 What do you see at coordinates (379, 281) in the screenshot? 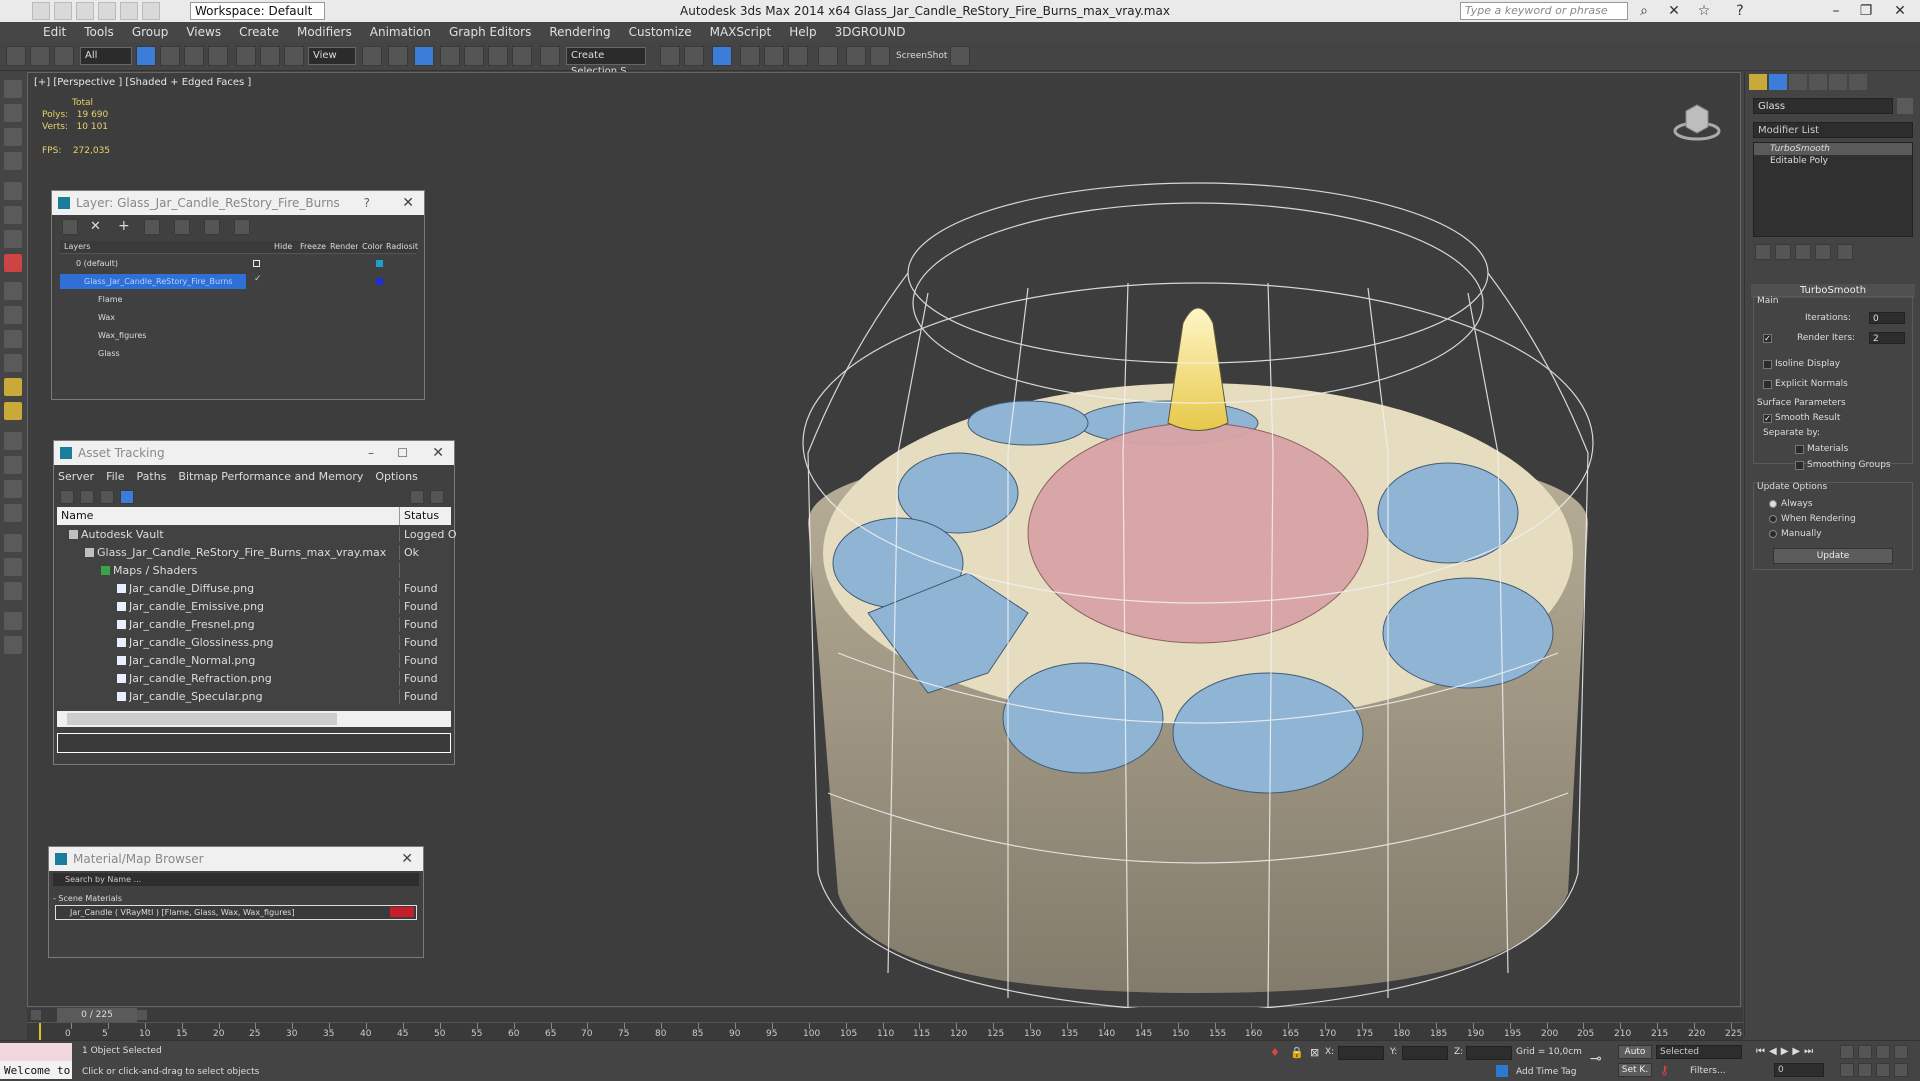
I see `layer-color-swatch` at bounding box center [379, 281].